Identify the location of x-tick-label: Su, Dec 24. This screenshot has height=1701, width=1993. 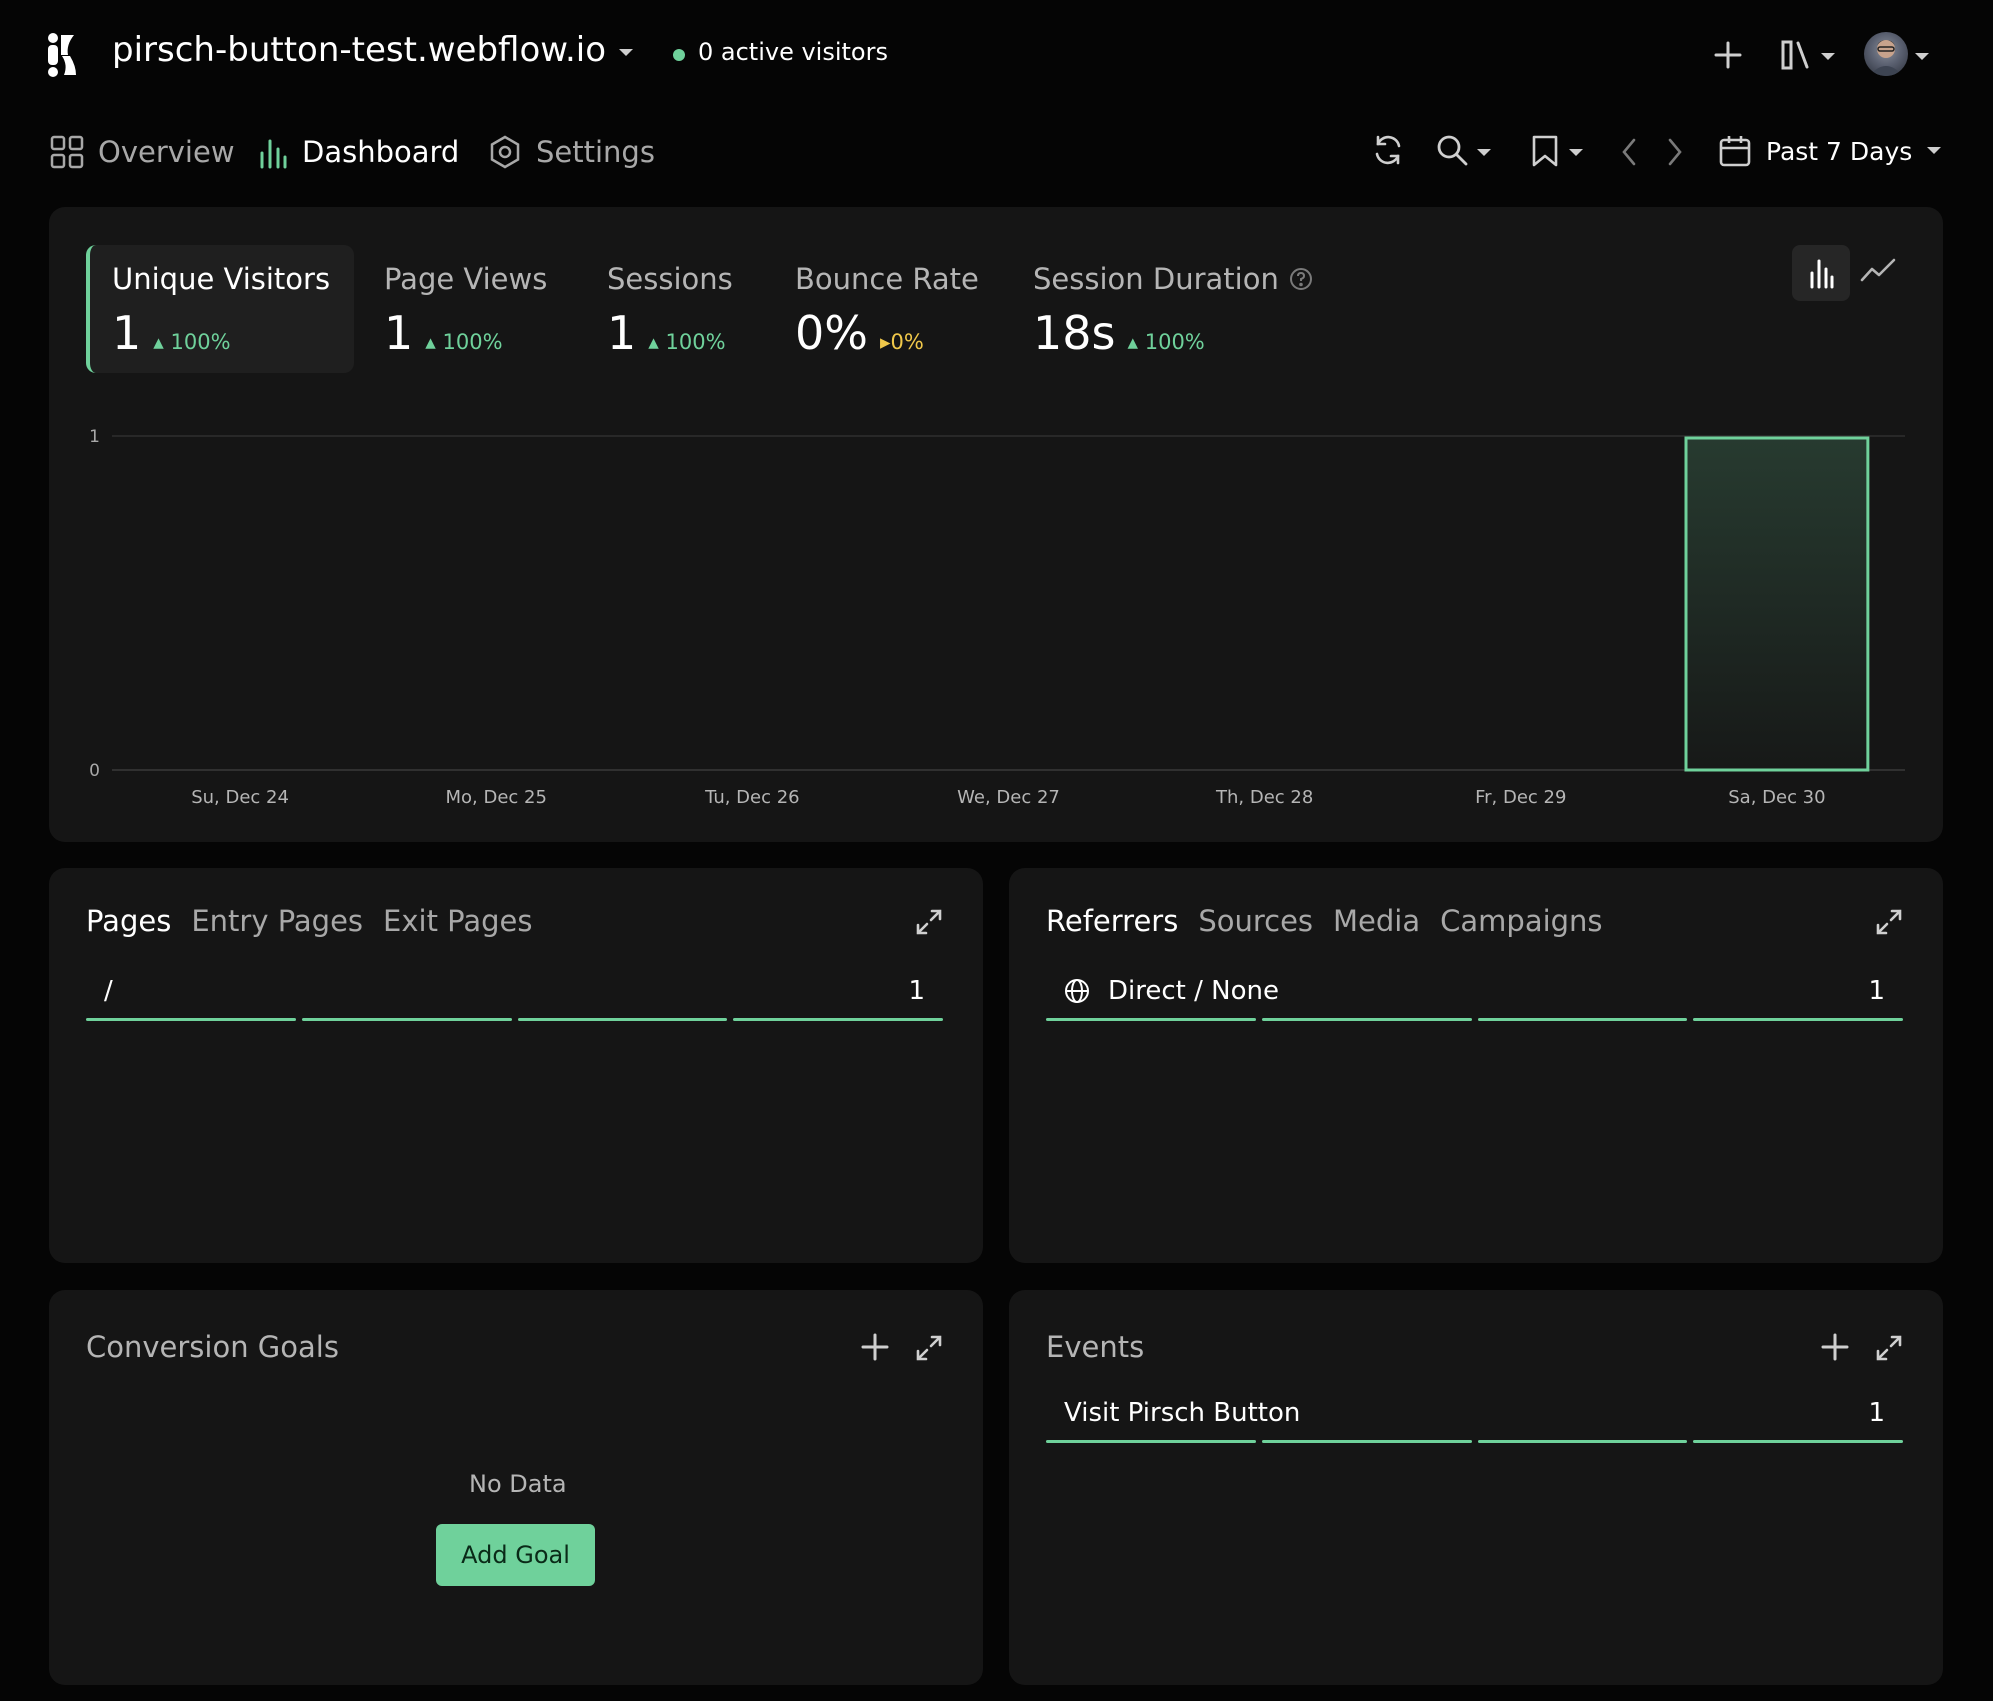
(240, 797).